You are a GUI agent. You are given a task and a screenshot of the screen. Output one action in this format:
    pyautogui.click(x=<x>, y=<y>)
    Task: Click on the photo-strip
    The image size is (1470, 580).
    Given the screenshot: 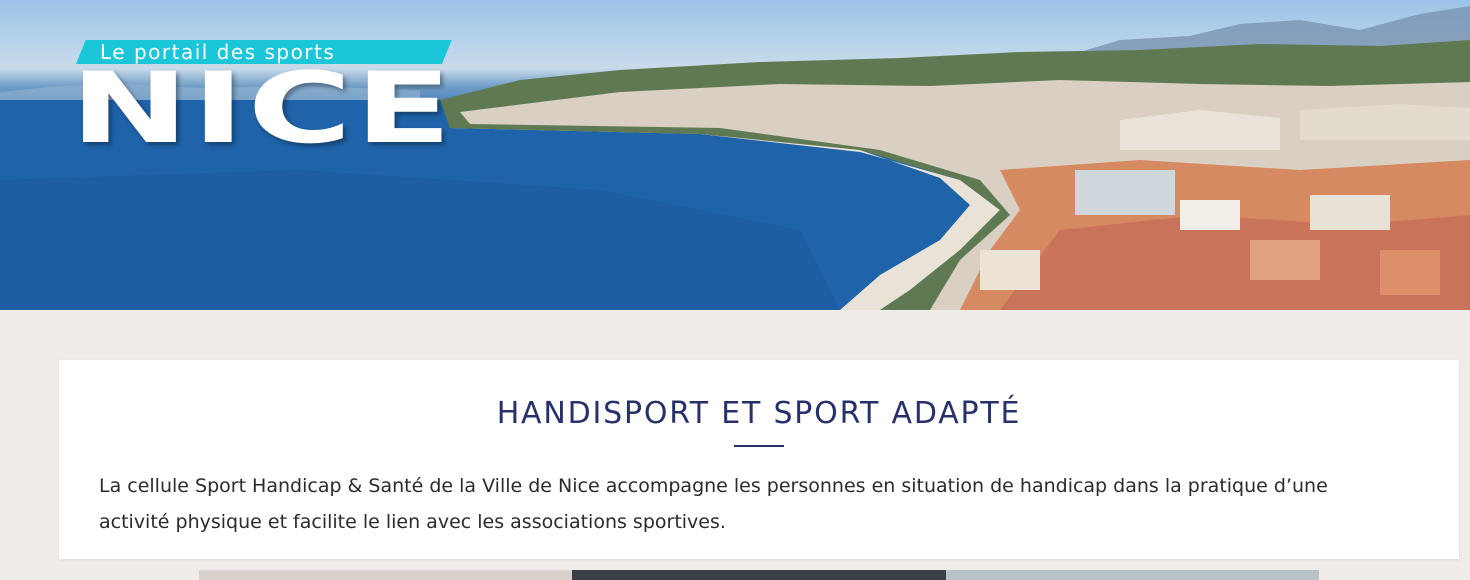 What is the action you would take?
    pyautogui.click(x=759, y=575)
    